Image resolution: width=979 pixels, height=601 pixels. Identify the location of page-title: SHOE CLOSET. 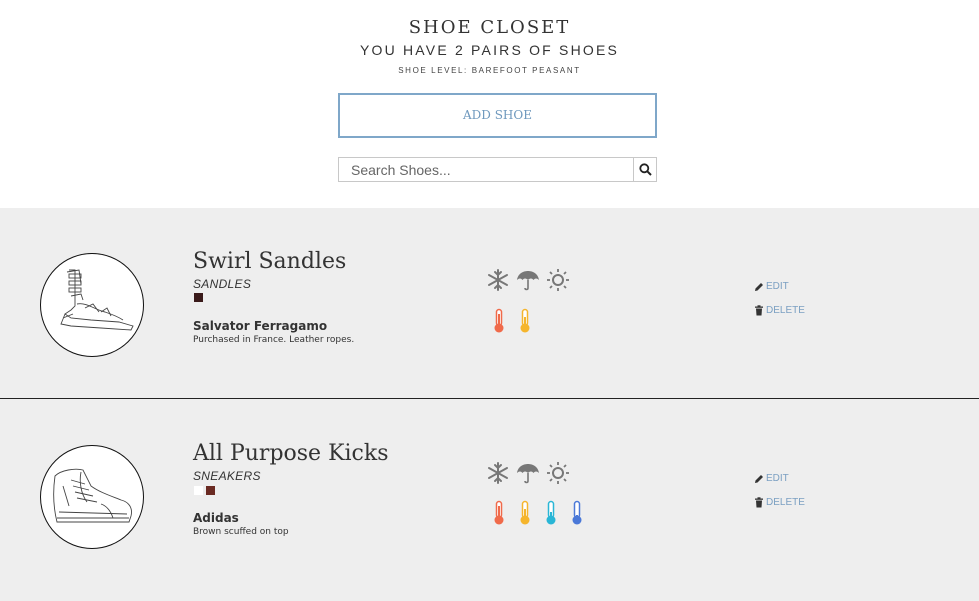
(489, 27).